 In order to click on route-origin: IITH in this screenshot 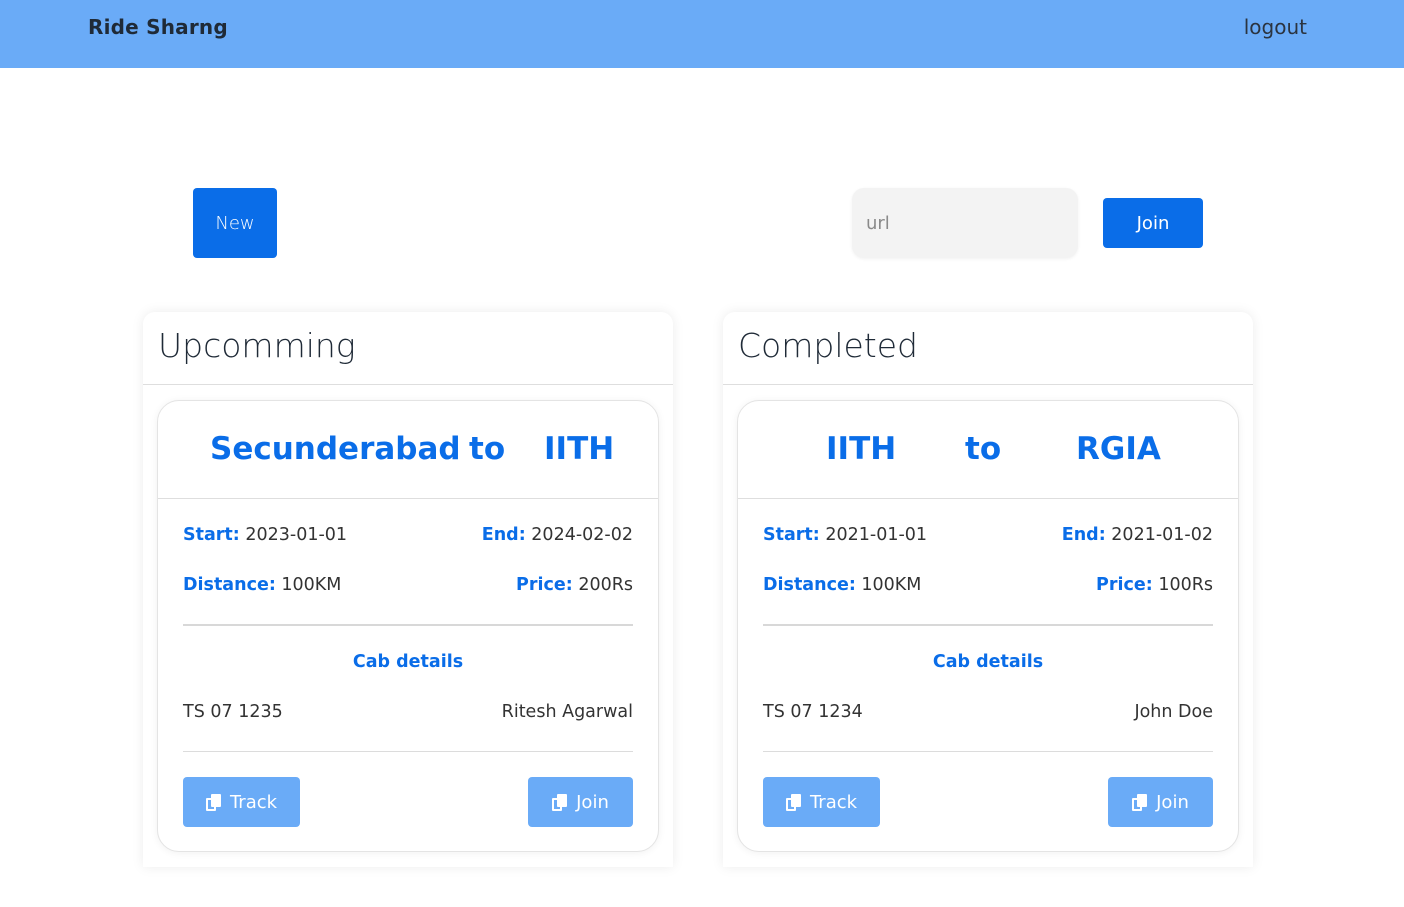, I will do `click(861, 449)`.